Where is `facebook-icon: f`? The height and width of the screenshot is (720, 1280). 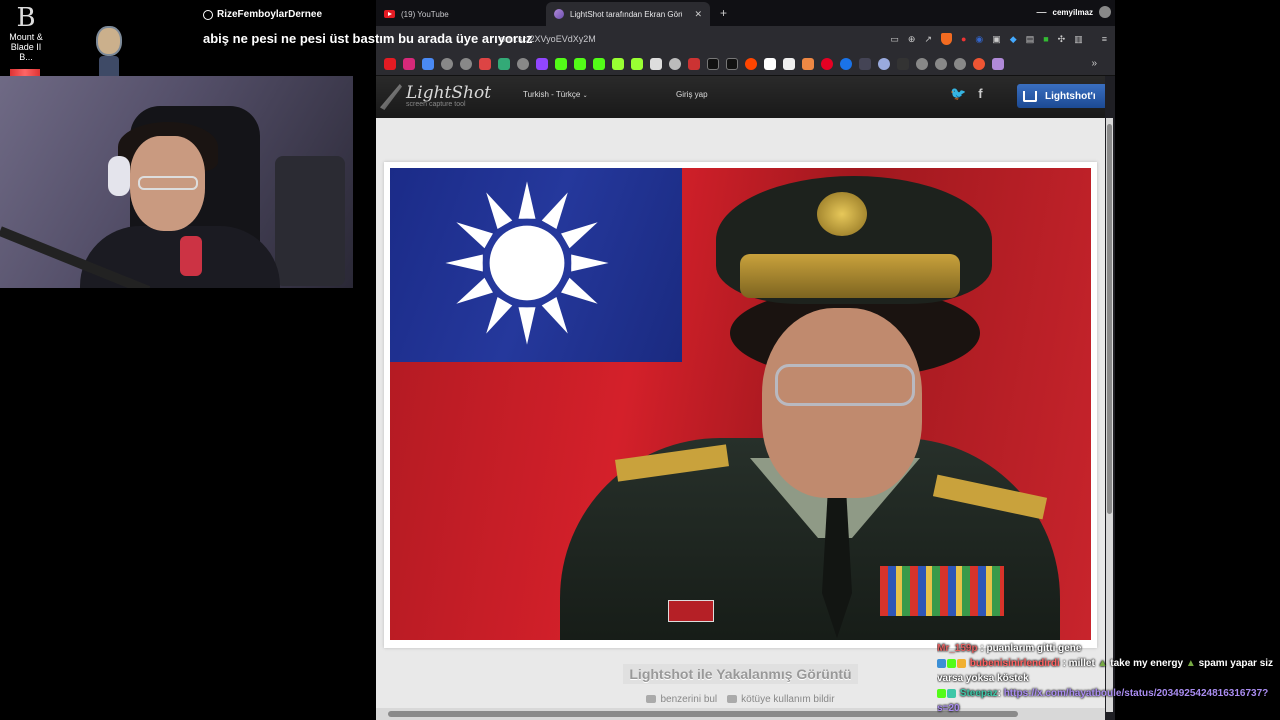 facebook-icon: f is located at coordinates (980, 94).